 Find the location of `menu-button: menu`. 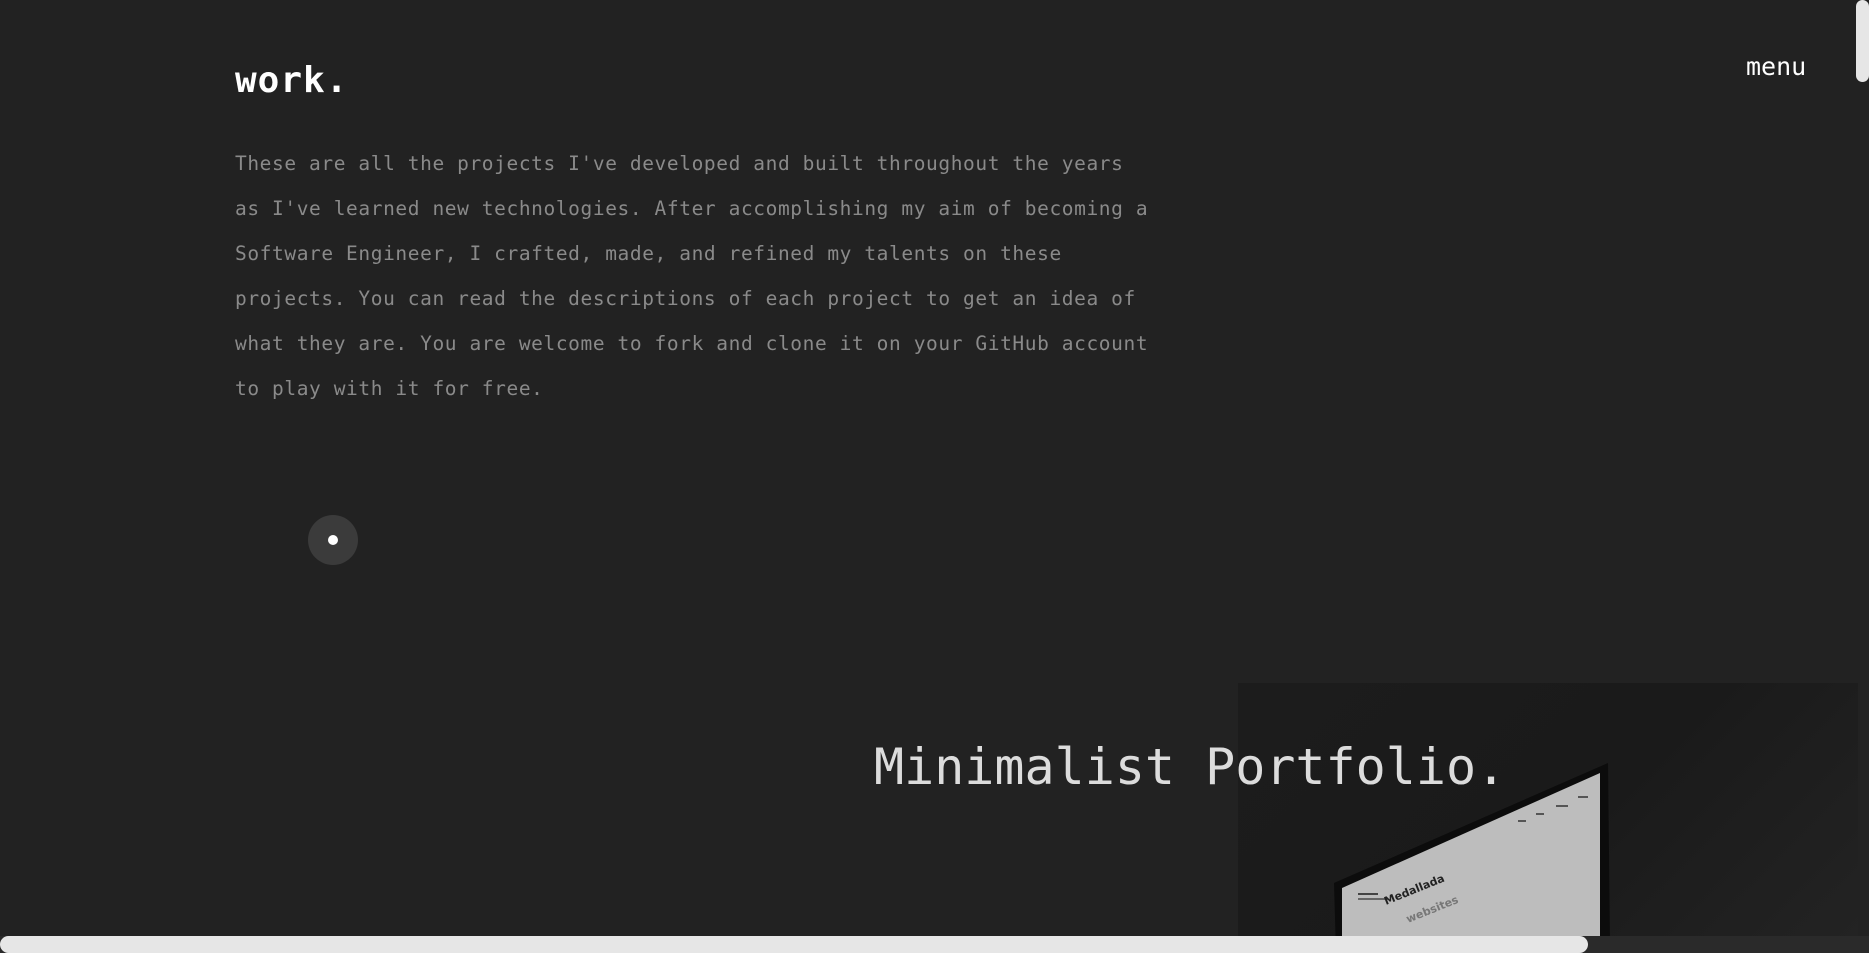

menu-button: menu is located at coordinates (1776, 66).